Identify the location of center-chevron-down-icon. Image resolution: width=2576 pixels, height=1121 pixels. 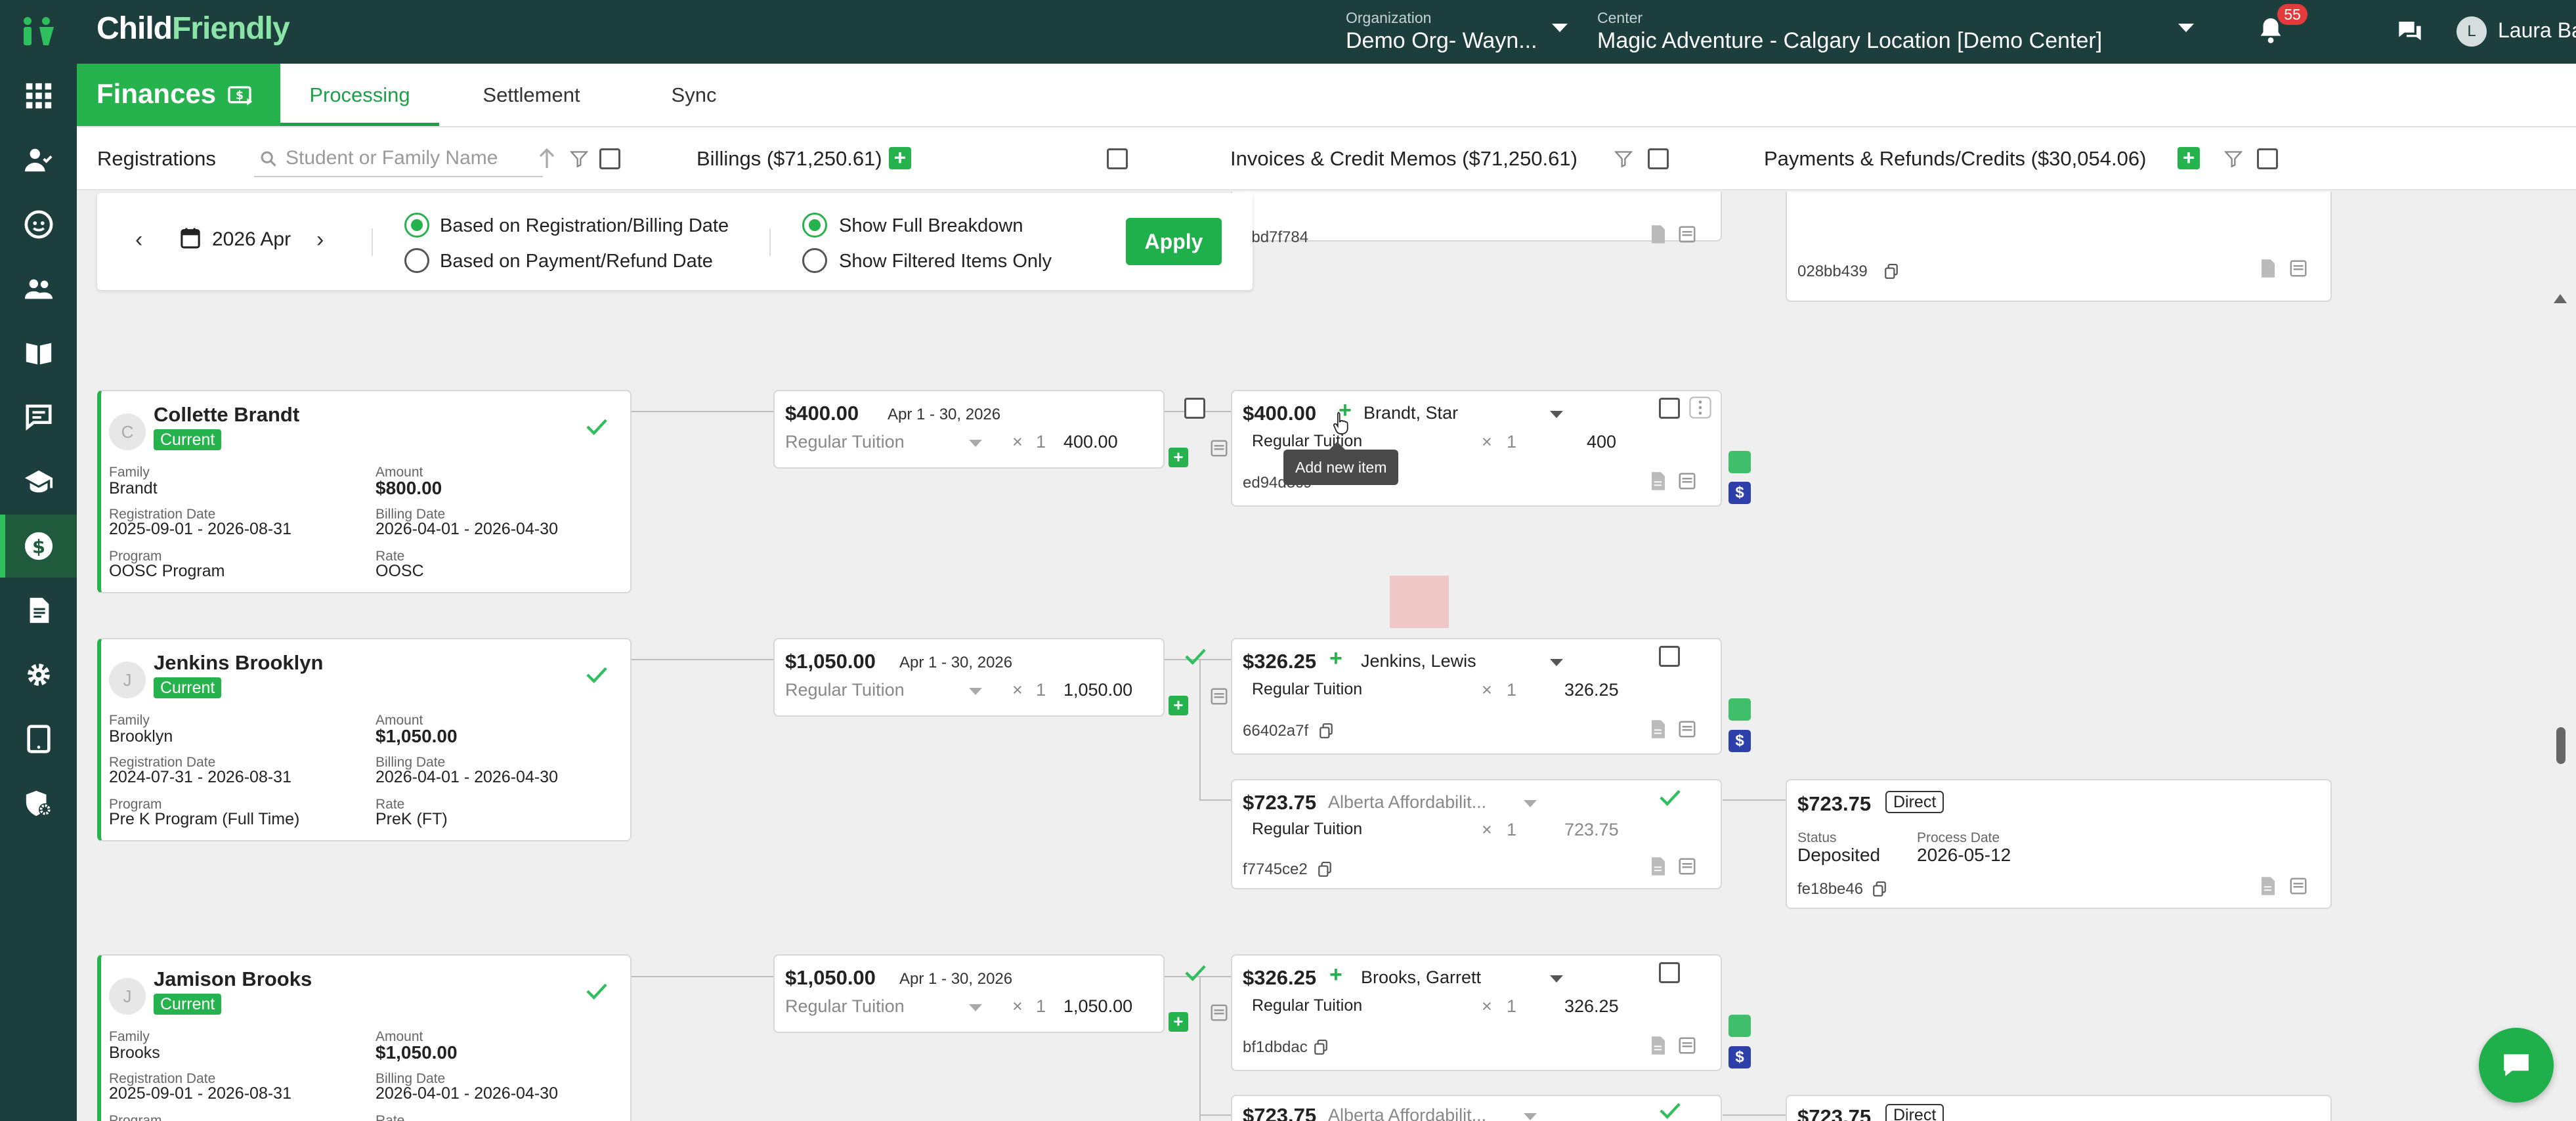
(2186, 28).